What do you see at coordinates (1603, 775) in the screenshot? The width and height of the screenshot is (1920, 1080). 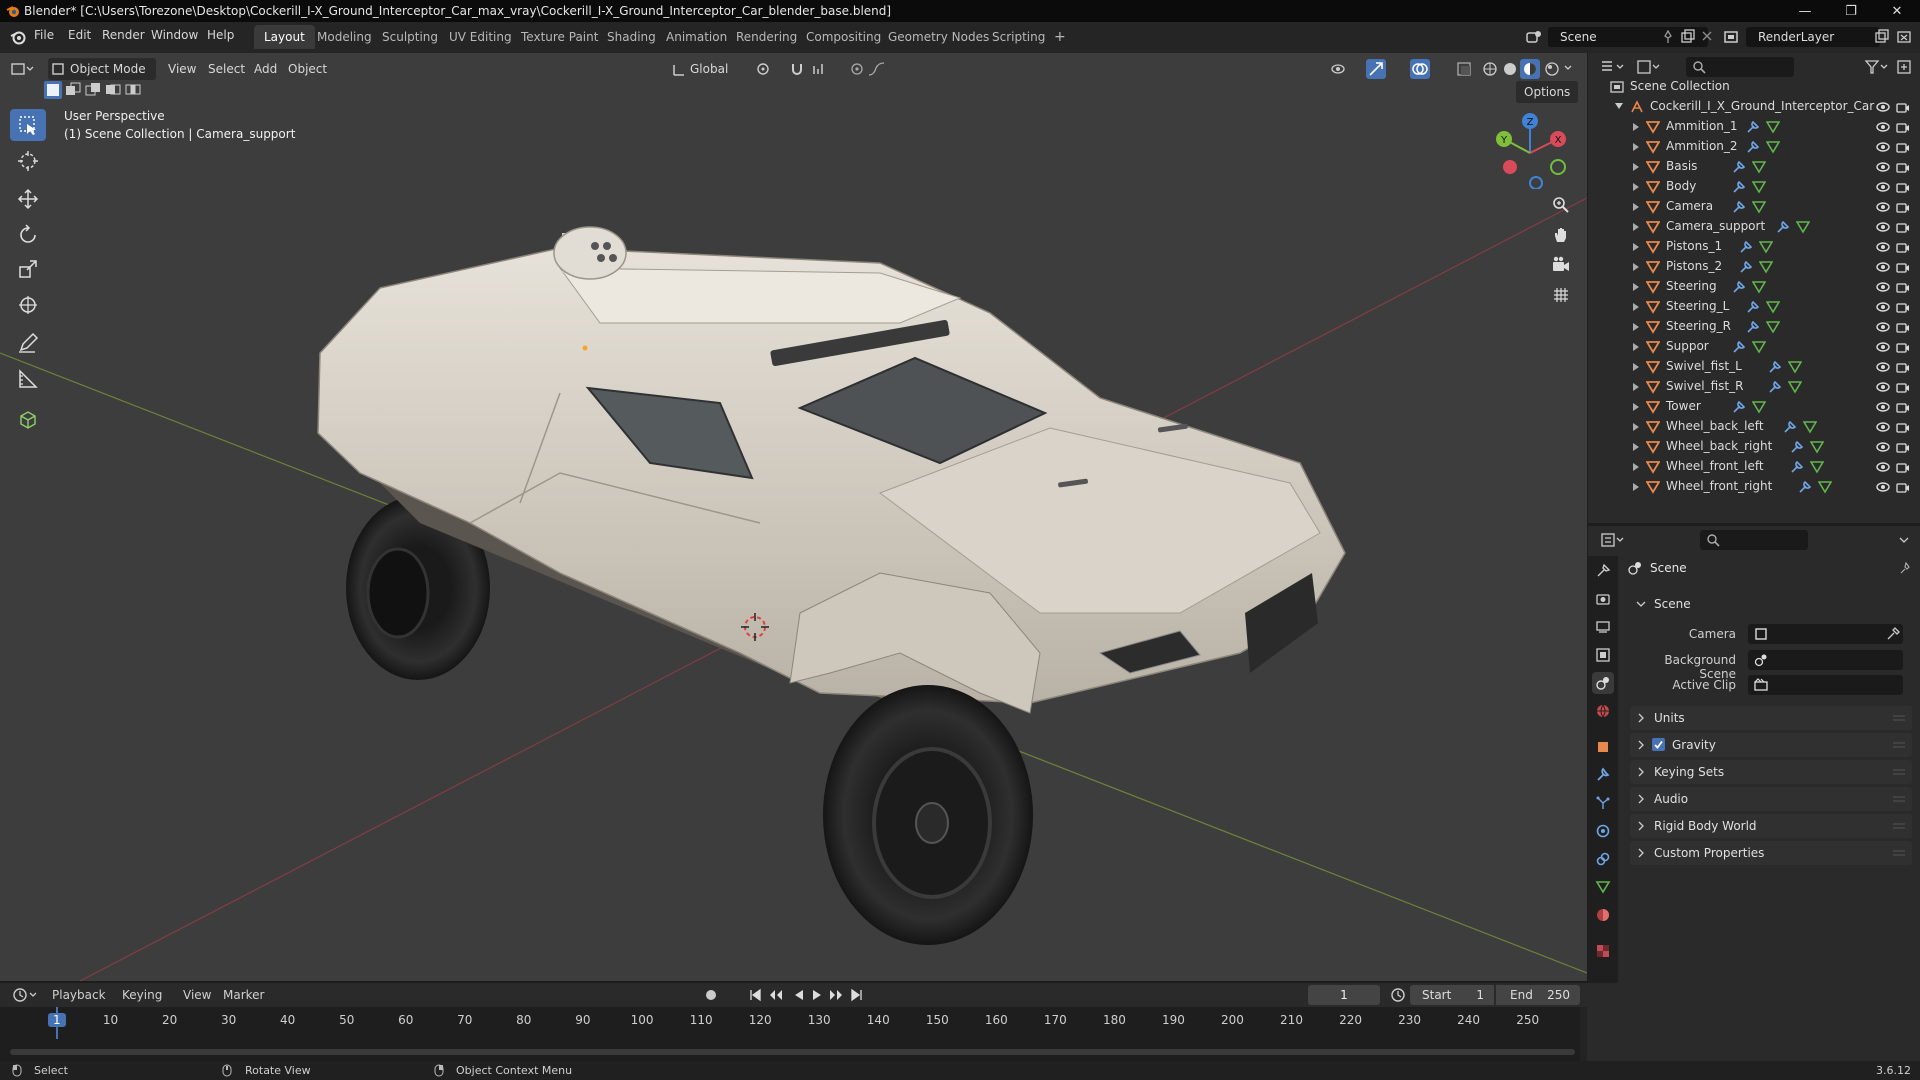 I see `tab-modifier-icon` at bounding box center [1603, 775].